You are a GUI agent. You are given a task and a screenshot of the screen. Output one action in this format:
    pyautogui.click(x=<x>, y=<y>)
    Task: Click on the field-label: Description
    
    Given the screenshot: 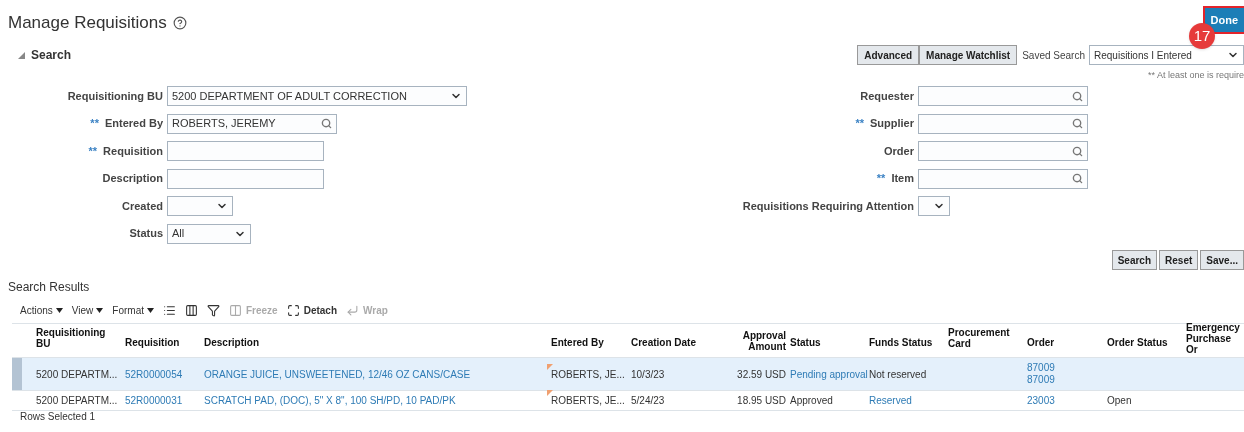 What is the action you would take?
    pyautogui.click(x=132, y=179)
    